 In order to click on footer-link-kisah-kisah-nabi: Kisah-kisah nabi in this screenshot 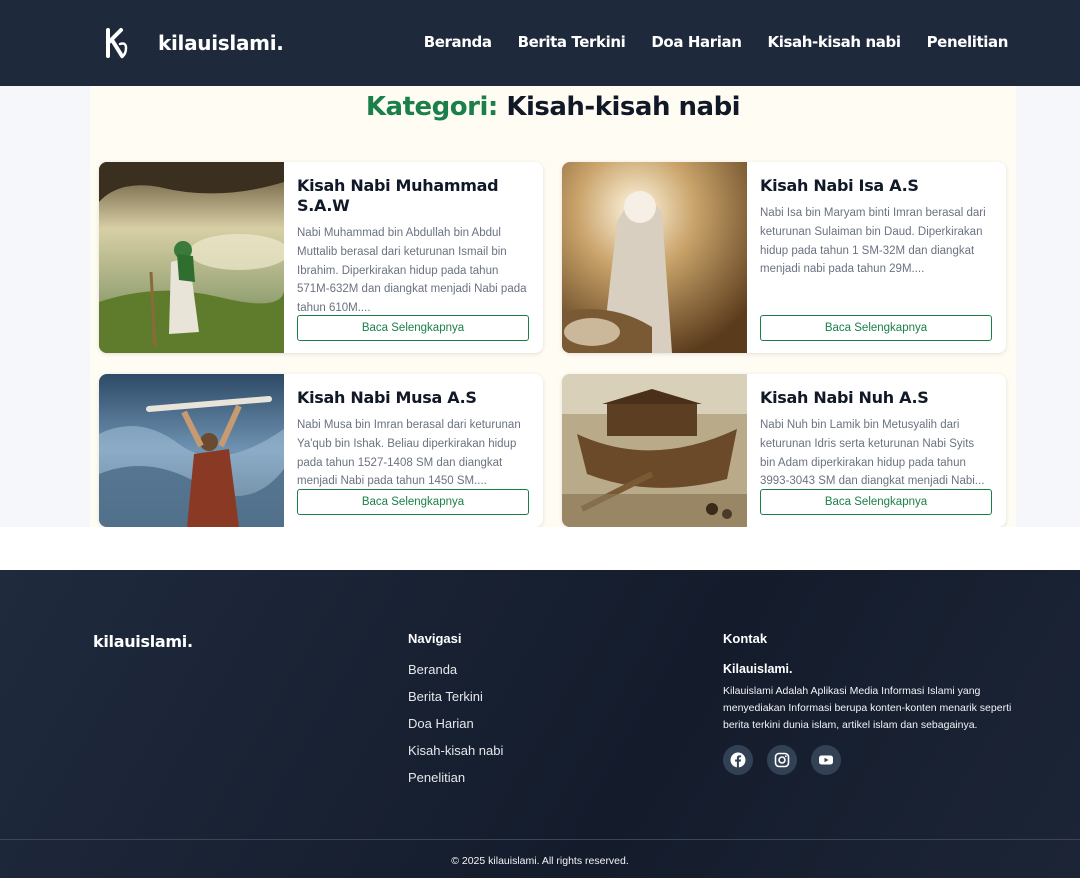, I will do `click(455, 756)`.